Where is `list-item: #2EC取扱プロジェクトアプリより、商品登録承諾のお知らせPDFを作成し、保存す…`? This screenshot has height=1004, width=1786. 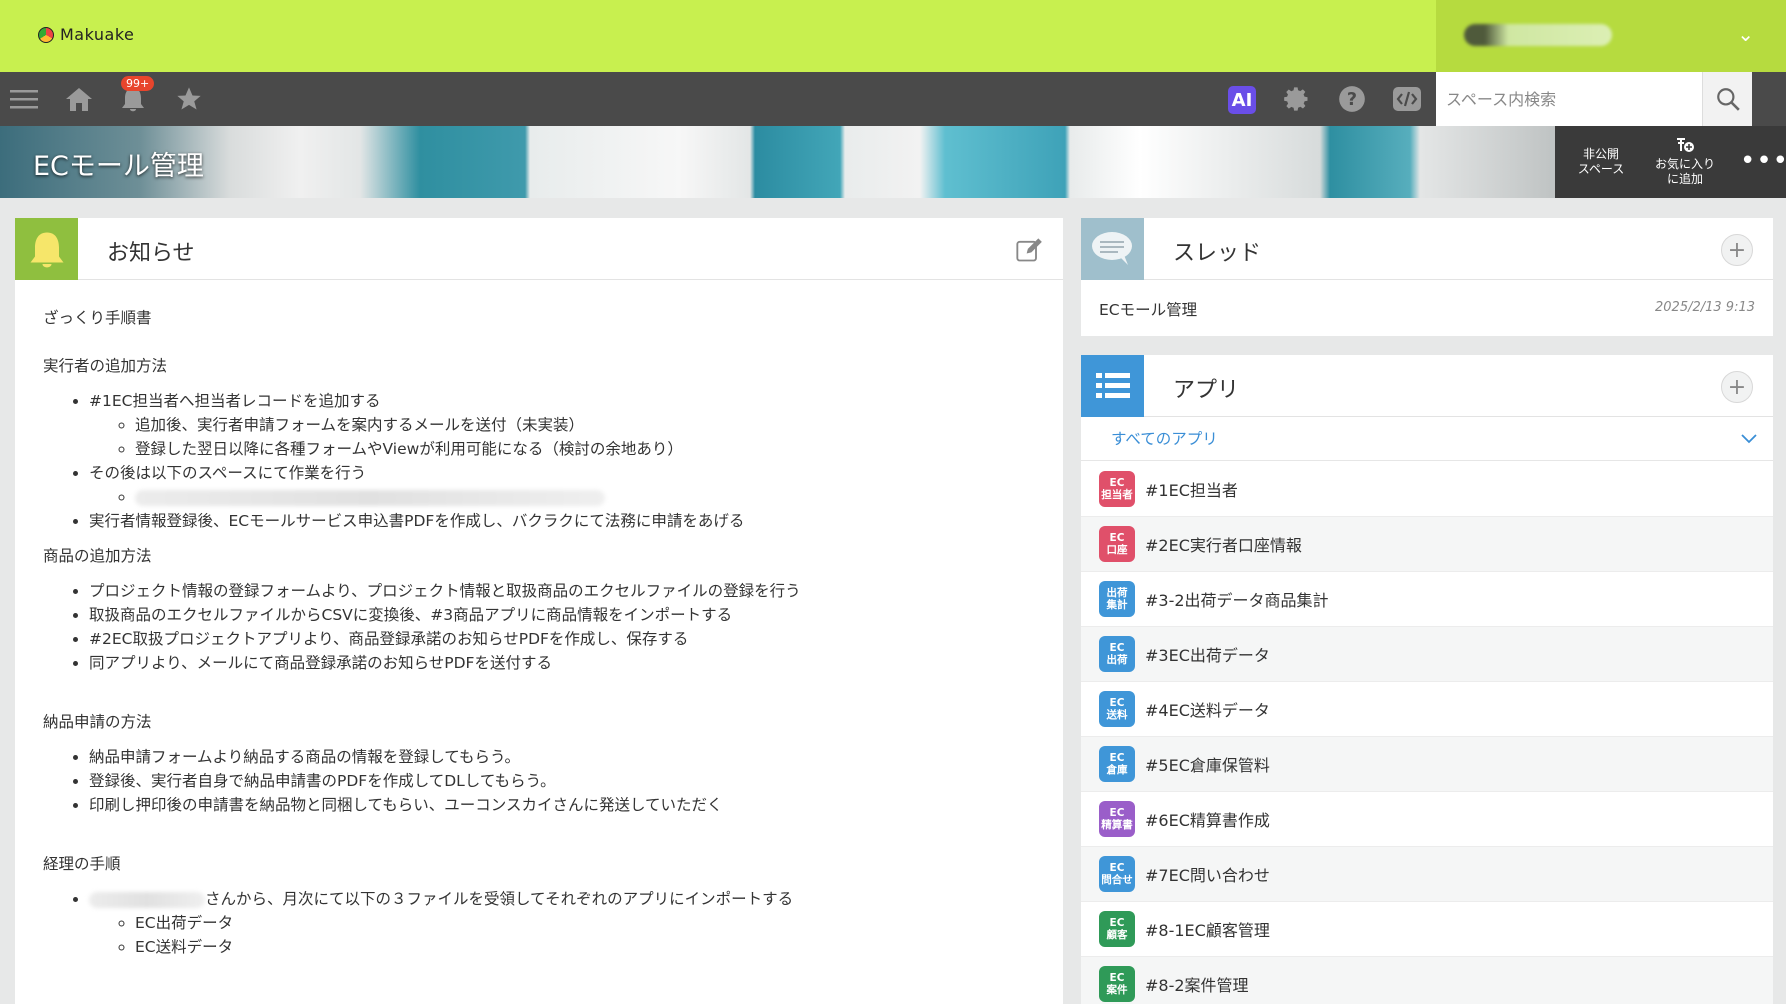
list-item: #2EC取扱プロジェクトアプリより、商品登録承諾のお知らせPDFを作成し、保存す… is located at coordinates (566, 639).